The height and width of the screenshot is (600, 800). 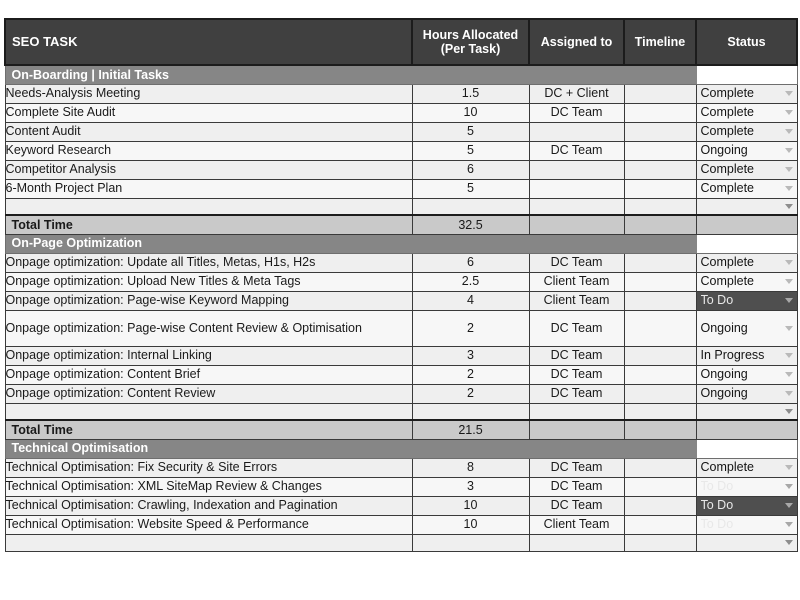 I want to click on column-header-status: Status, so click(x=746, y=42).